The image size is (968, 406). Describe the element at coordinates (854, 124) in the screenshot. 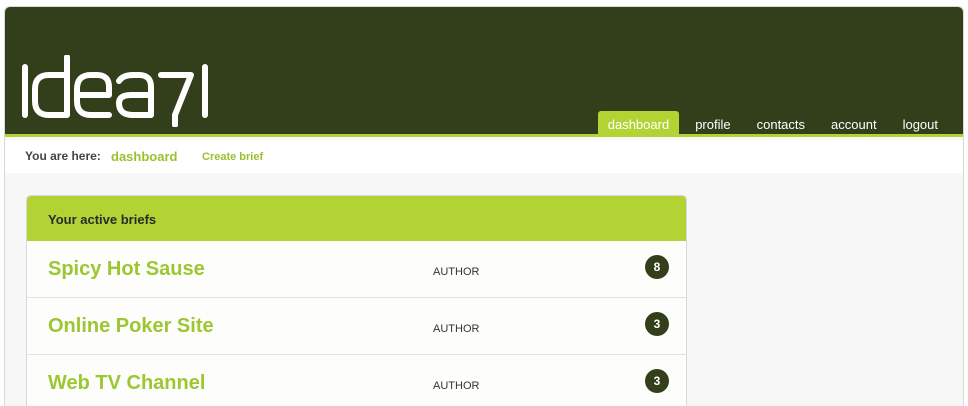

I see `nav-account: account` at that location.